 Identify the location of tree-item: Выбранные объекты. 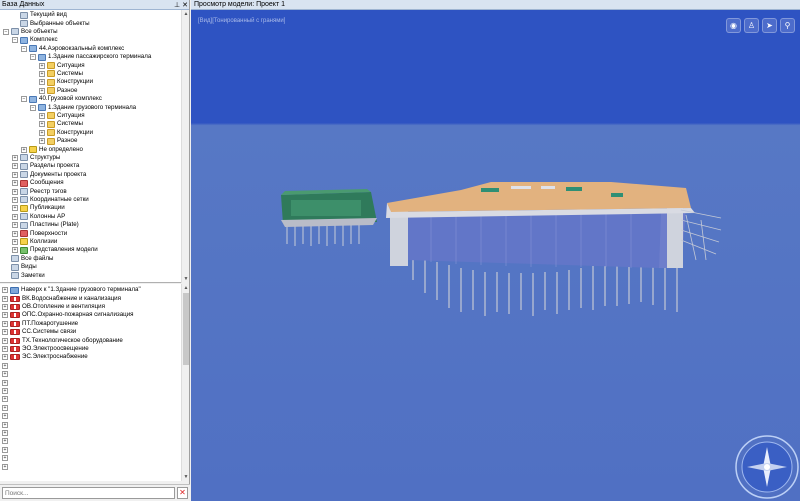
(51, 23).